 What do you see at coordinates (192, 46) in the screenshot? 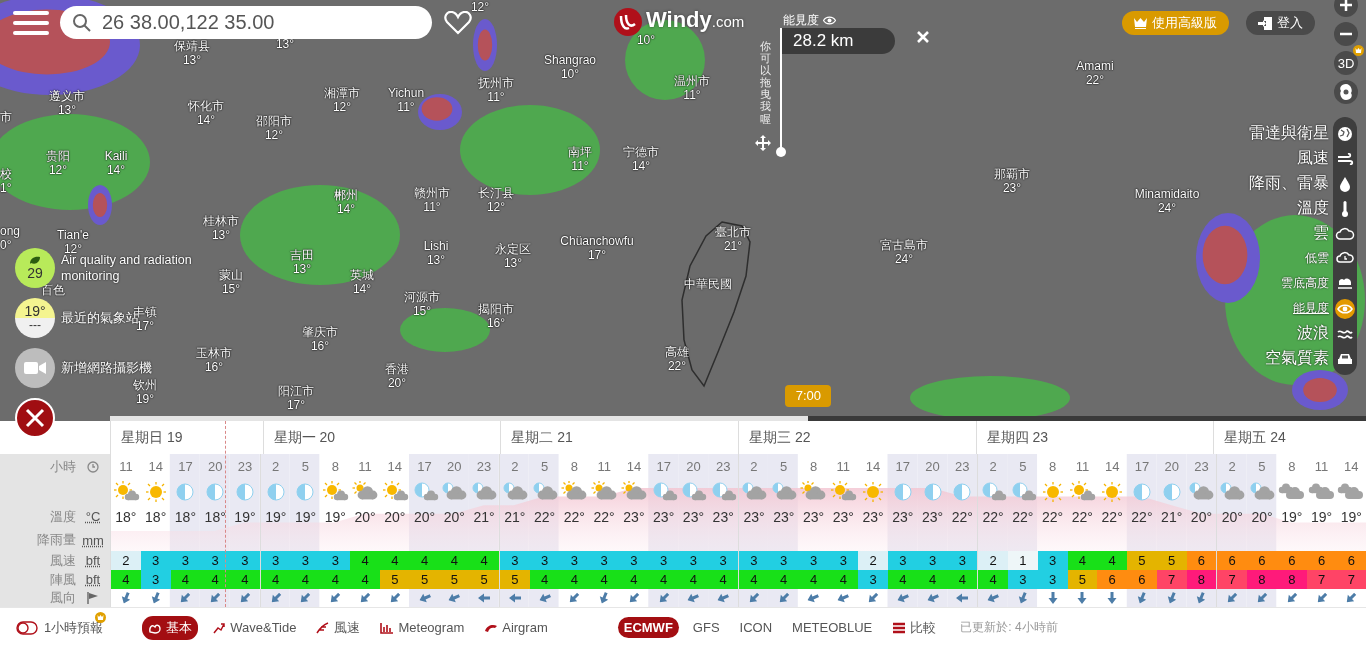
I see `map-place-name: 保靖县` at bounding box center [192, 46].